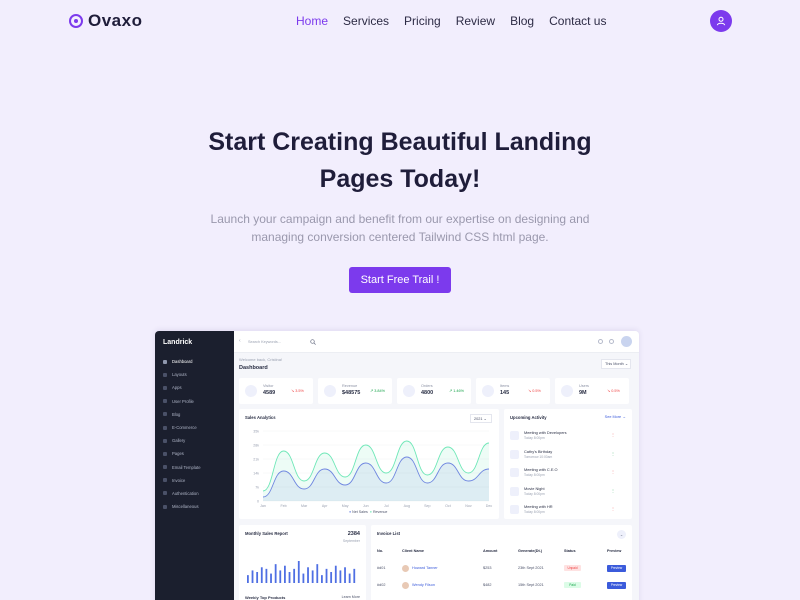  Describe the element at coordinates (194, 374) in the screenshot. I see `sidebar-item: Layouts` at that location.